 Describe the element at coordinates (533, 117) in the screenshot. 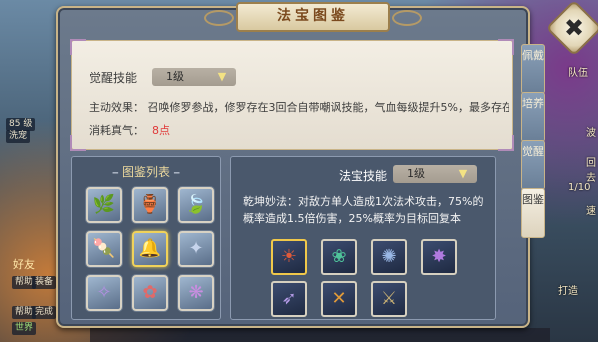

I see `tab-cultivate: 培养` at that location.